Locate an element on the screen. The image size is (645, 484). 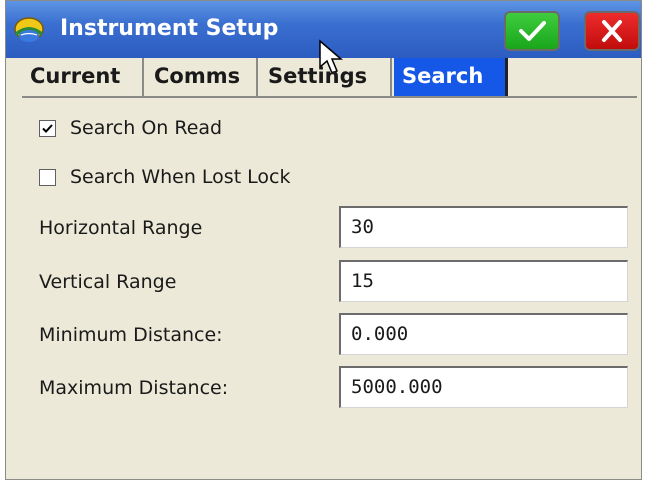
horizontal-range-label: Horizontal Range is located at coordinates (121, 228).